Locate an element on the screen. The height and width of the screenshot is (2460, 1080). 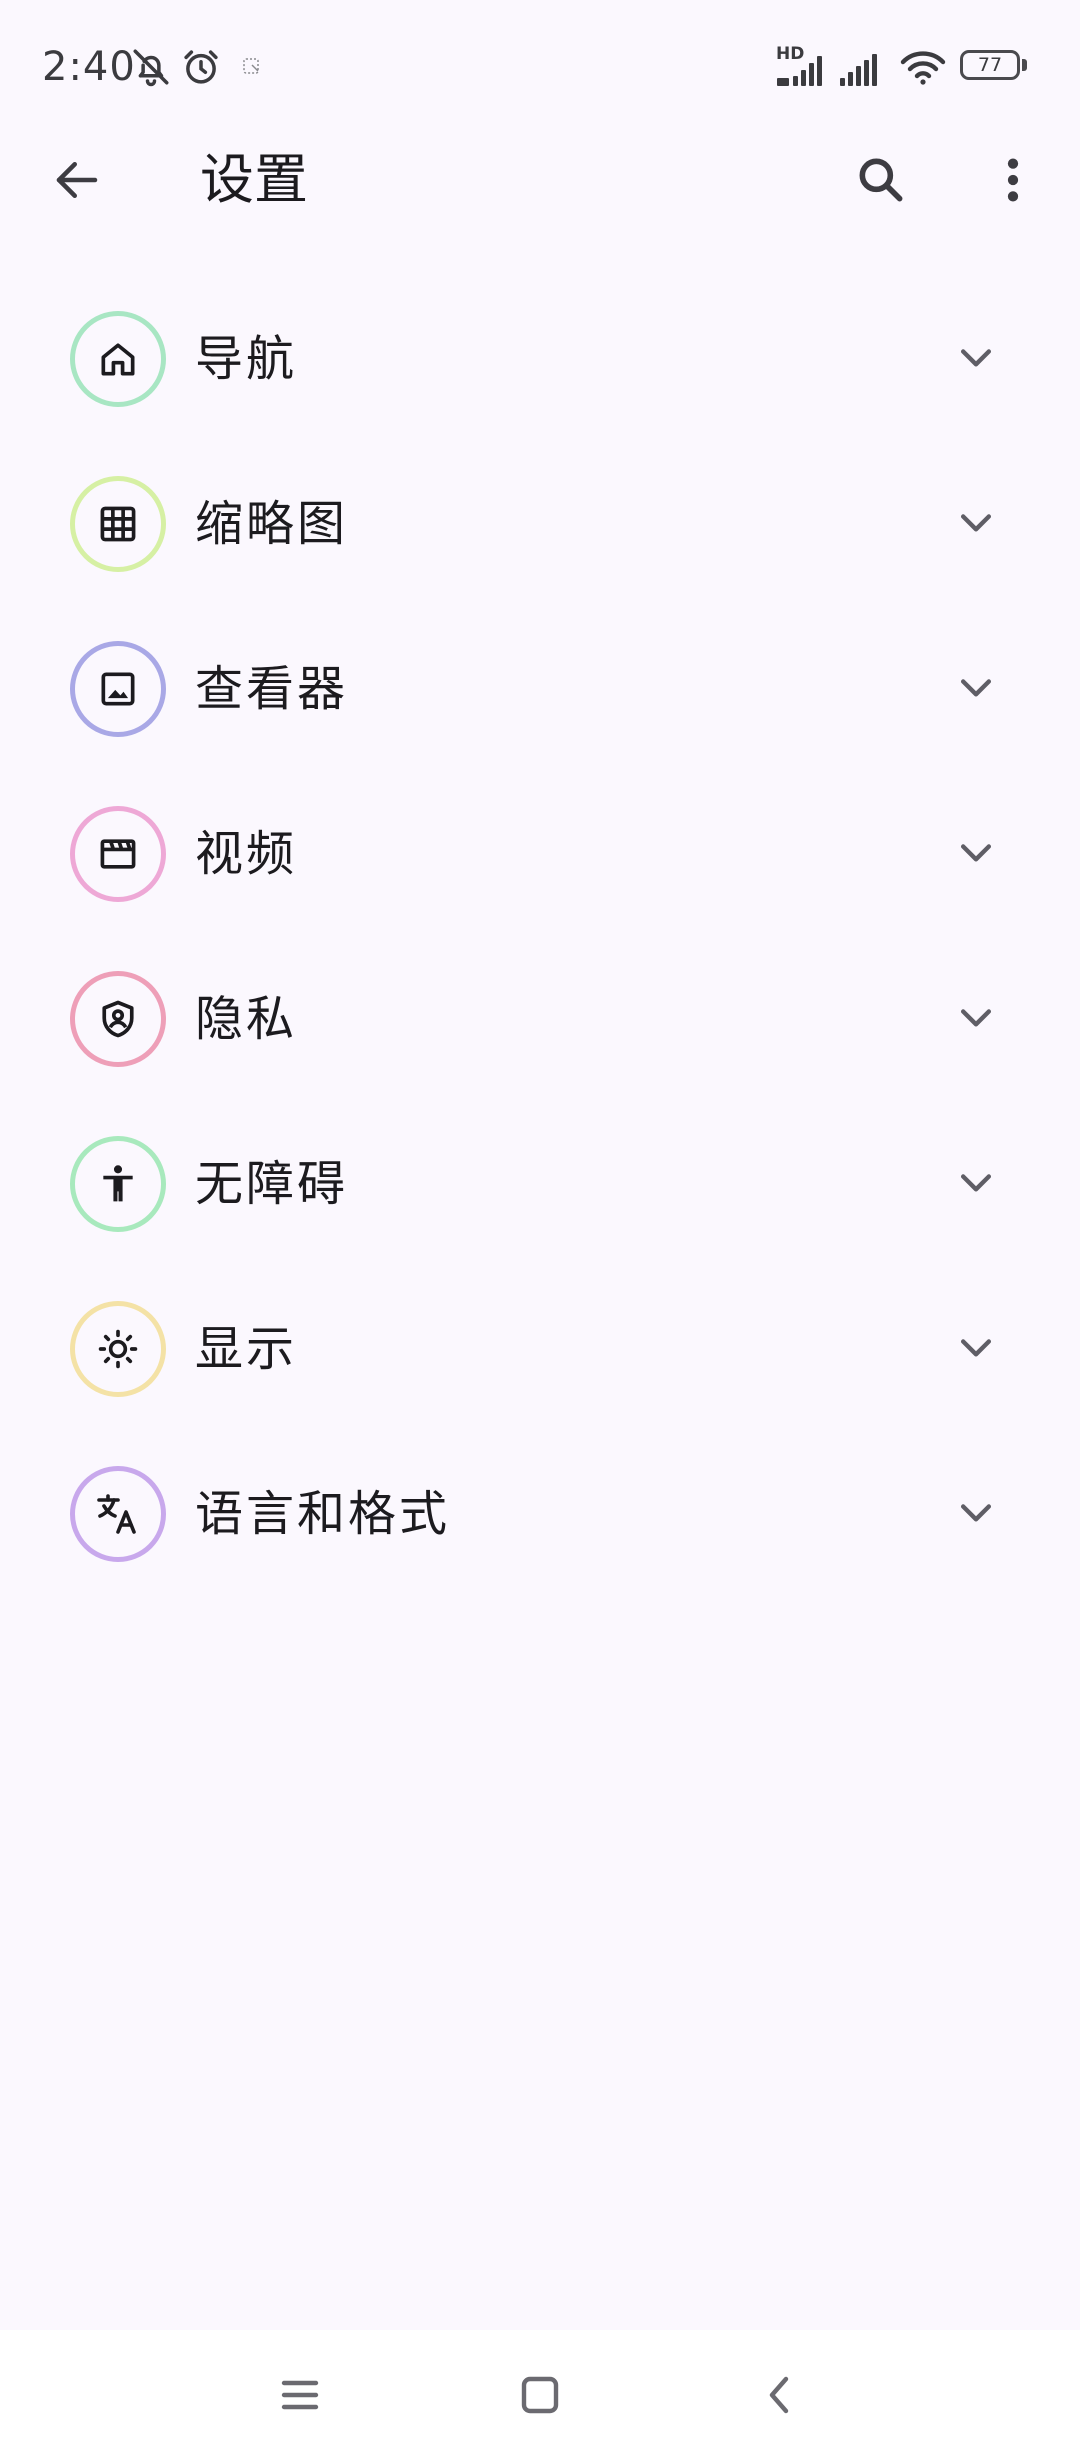
movie-icon is located at coordinates (118, 854).